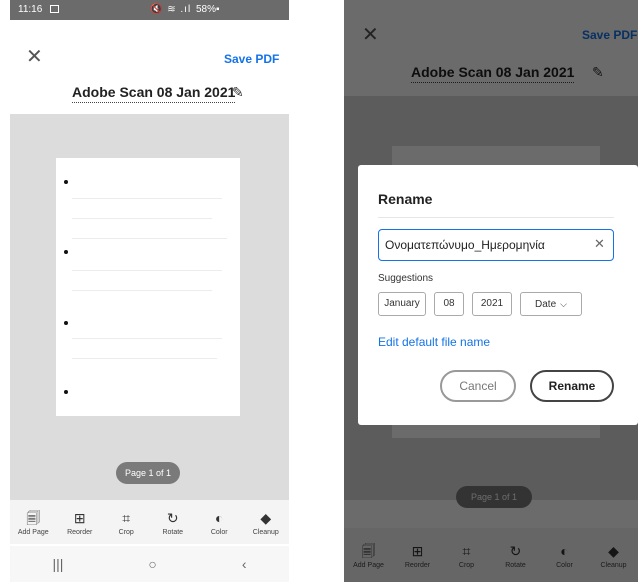 This screenshot has height=582, width=638. I want to click on add-page-button: 🗐Add Page, so click(33, 522).